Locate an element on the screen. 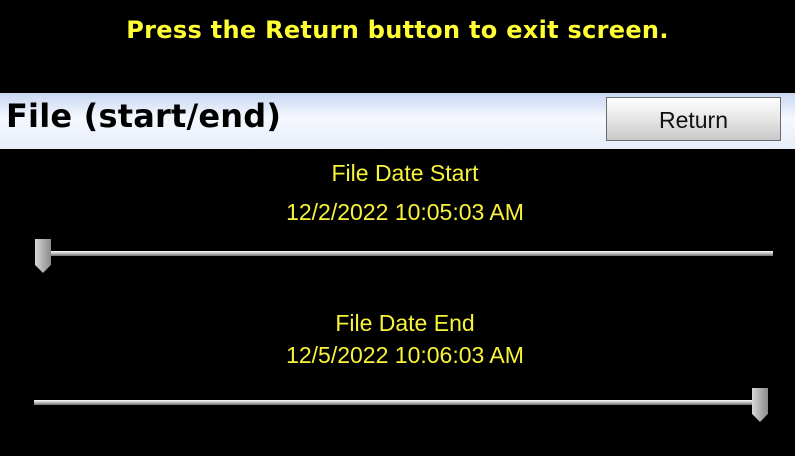  file-date-end-label: File Date End is located at coordinates (405, 323).